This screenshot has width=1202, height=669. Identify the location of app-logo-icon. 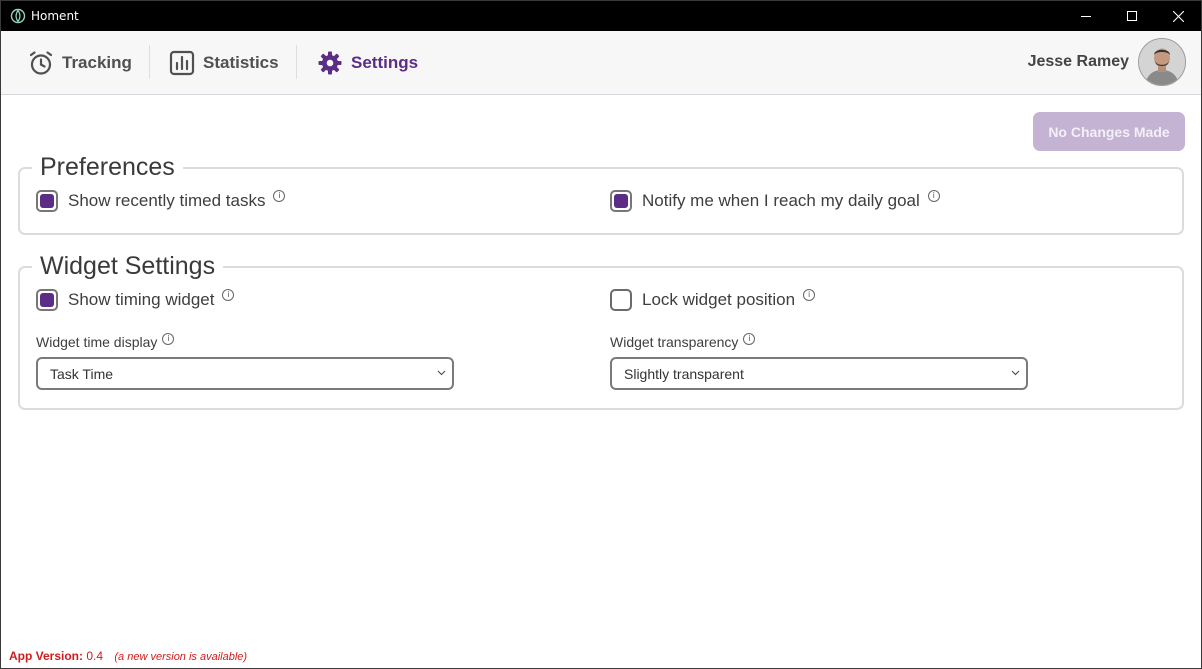
(18, 16).